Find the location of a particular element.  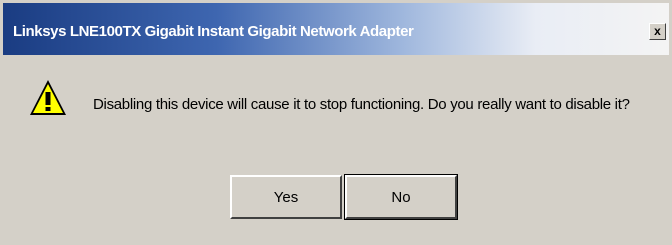

yes-button: Yes is located at coordinates (286, 197).